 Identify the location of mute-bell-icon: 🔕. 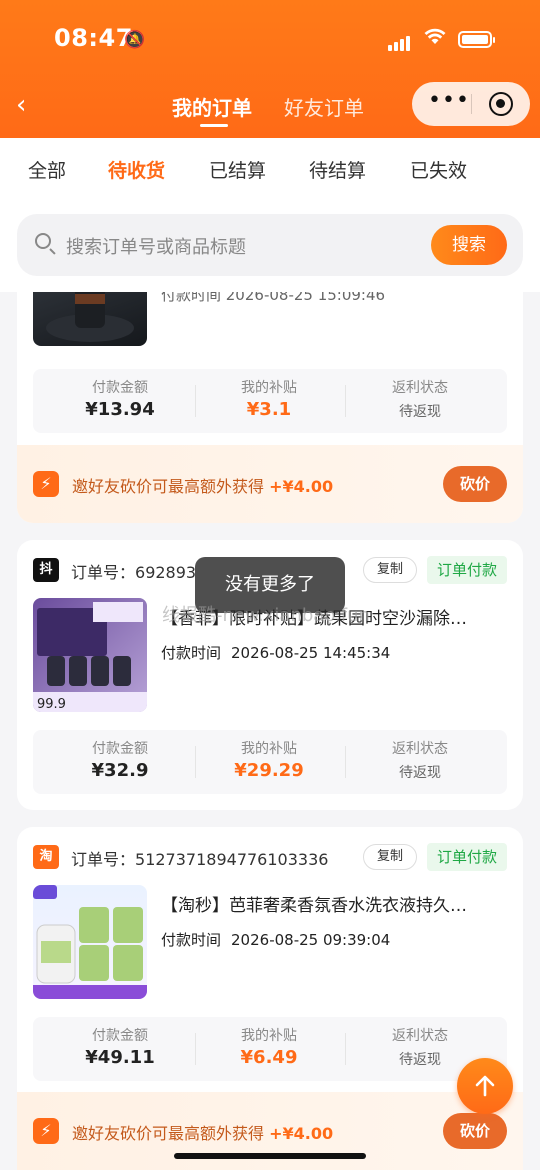
(135, 40).